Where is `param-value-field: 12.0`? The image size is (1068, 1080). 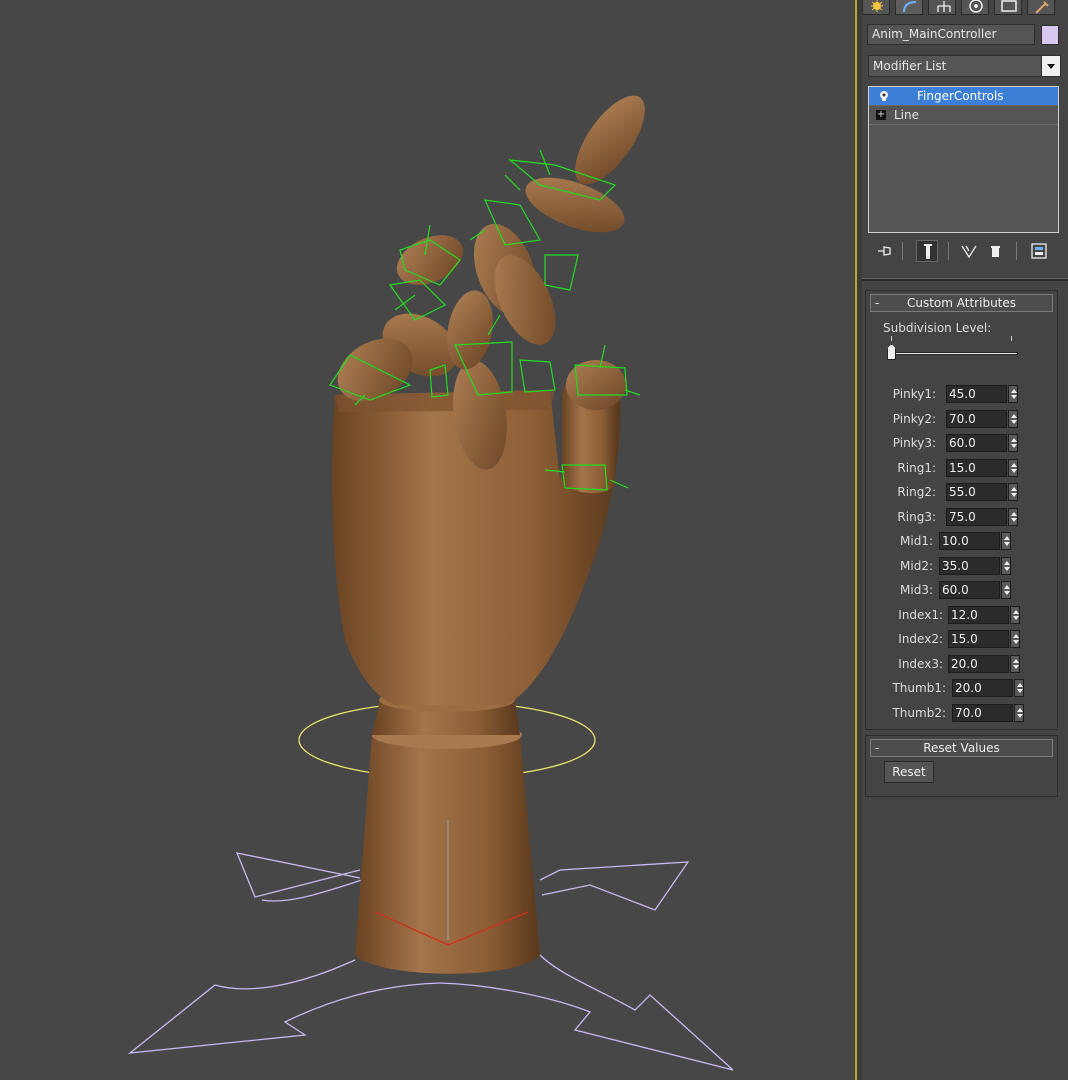
param-value-field: 12.0 is located at coordinates (978, 614).